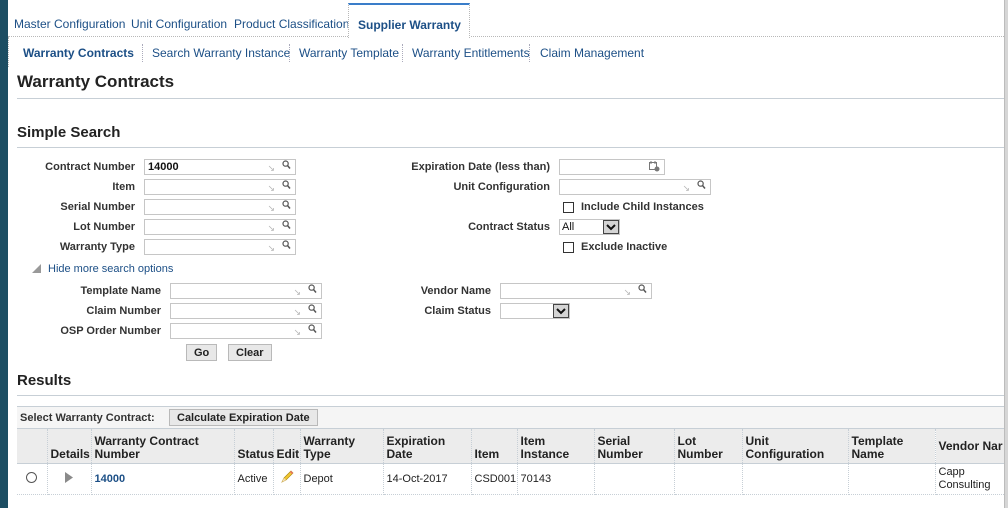  Describe the element at coordinates (589, 227) in the screenshot. I see `contract-status-select: All` at that location.